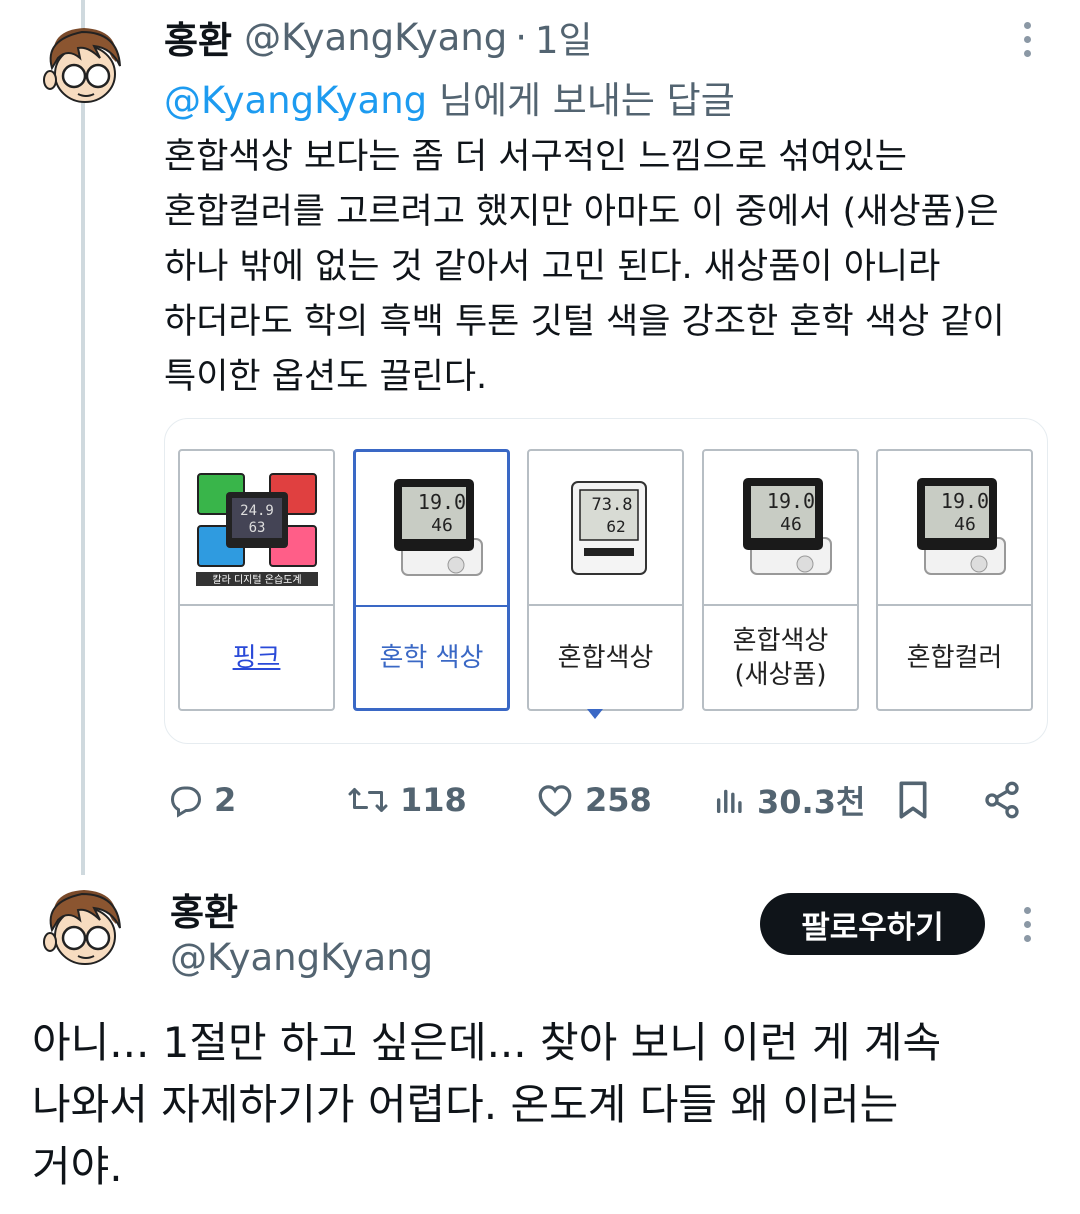  I want to click on option-label: 혼합컬러, so click(954, 657).